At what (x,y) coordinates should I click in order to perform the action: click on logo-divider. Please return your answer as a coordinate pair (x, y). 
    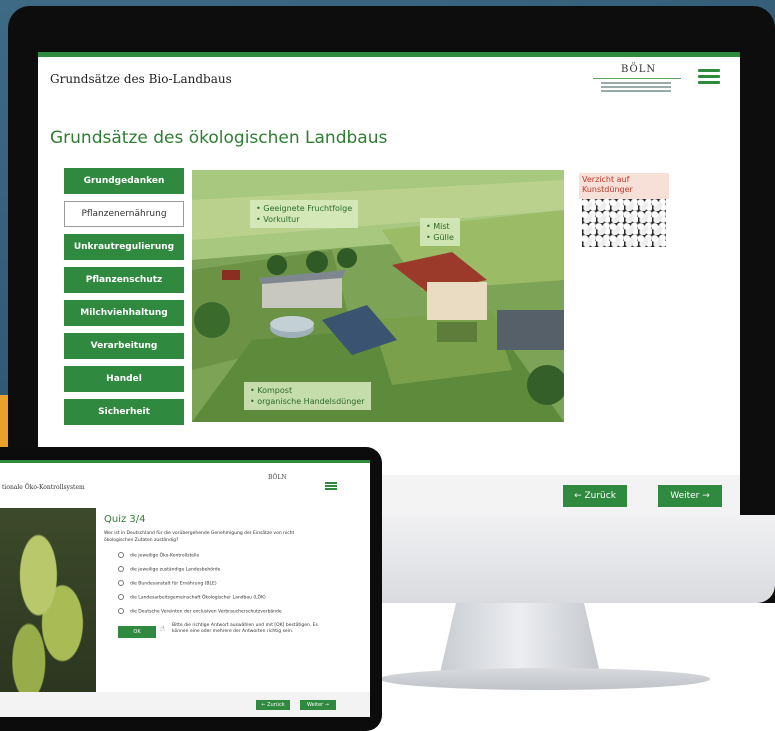
    Looking at the image, I should click on (637, 78).